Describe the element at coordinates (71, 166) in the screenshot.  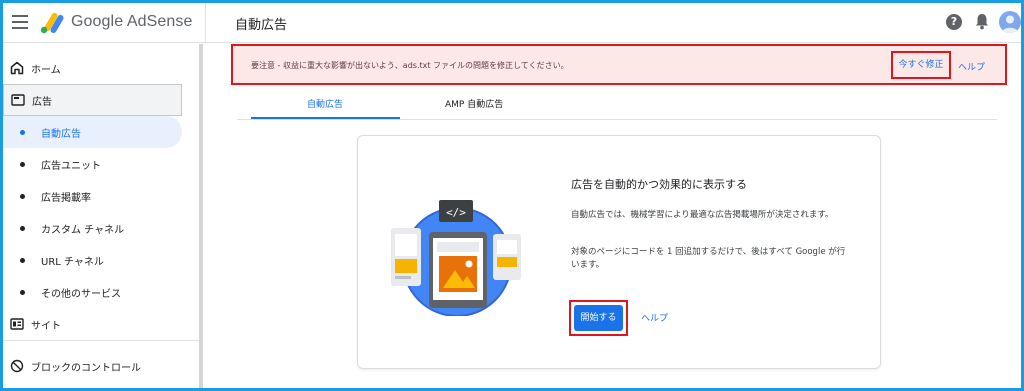
I see `sidebar-item-label: 広告ユニット` at that location.